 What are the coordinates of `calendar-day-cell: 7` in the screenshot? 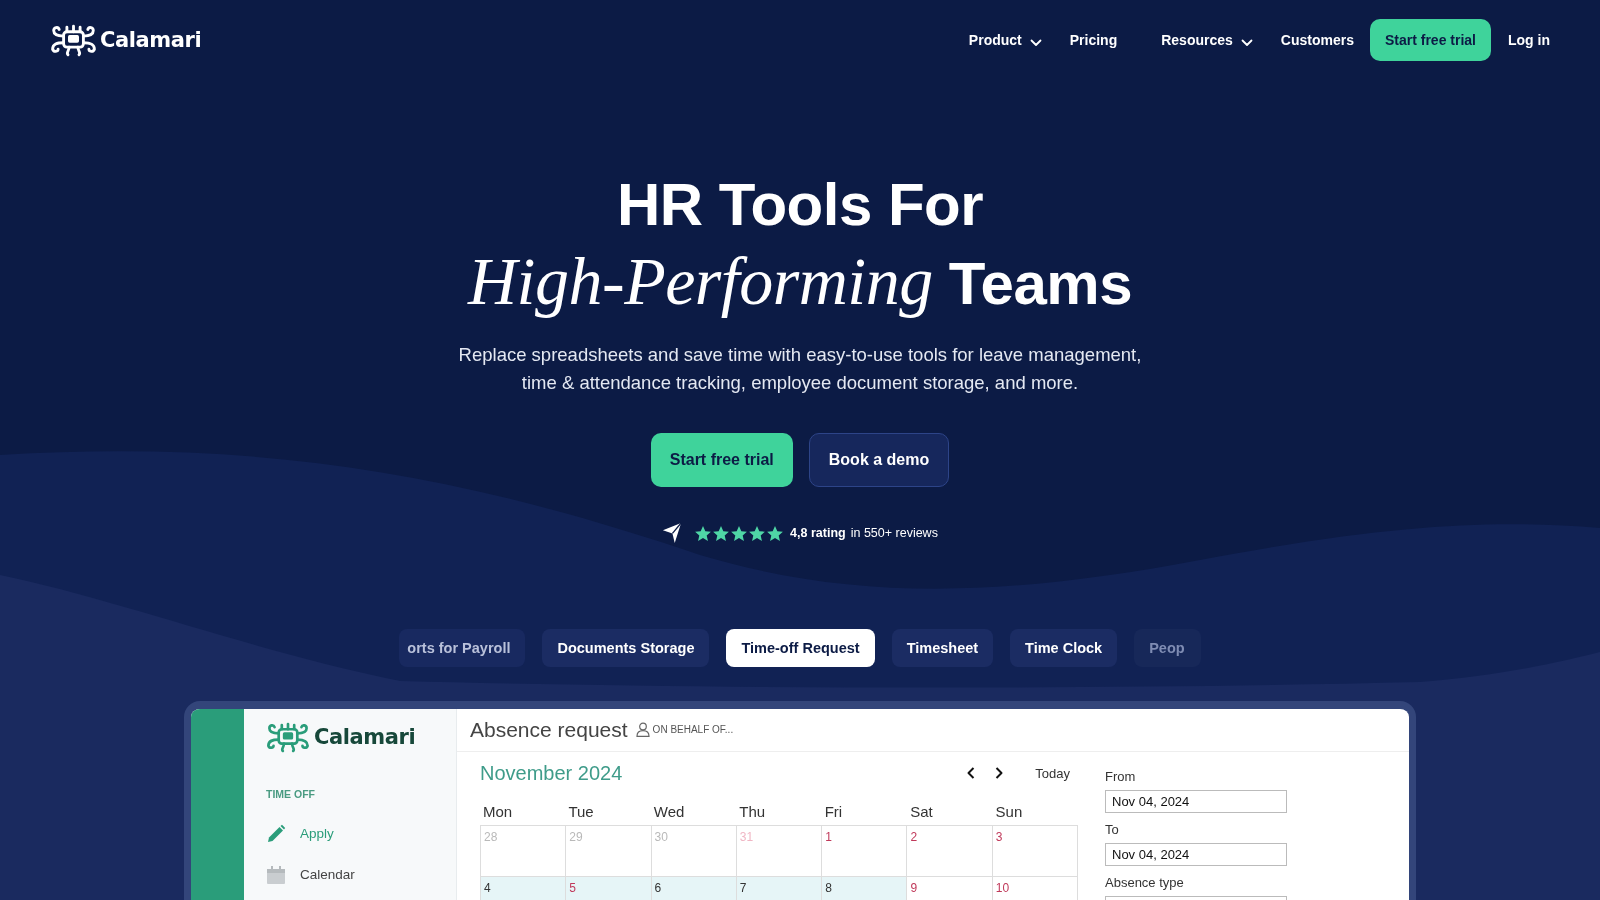 It's located at (778, 888).